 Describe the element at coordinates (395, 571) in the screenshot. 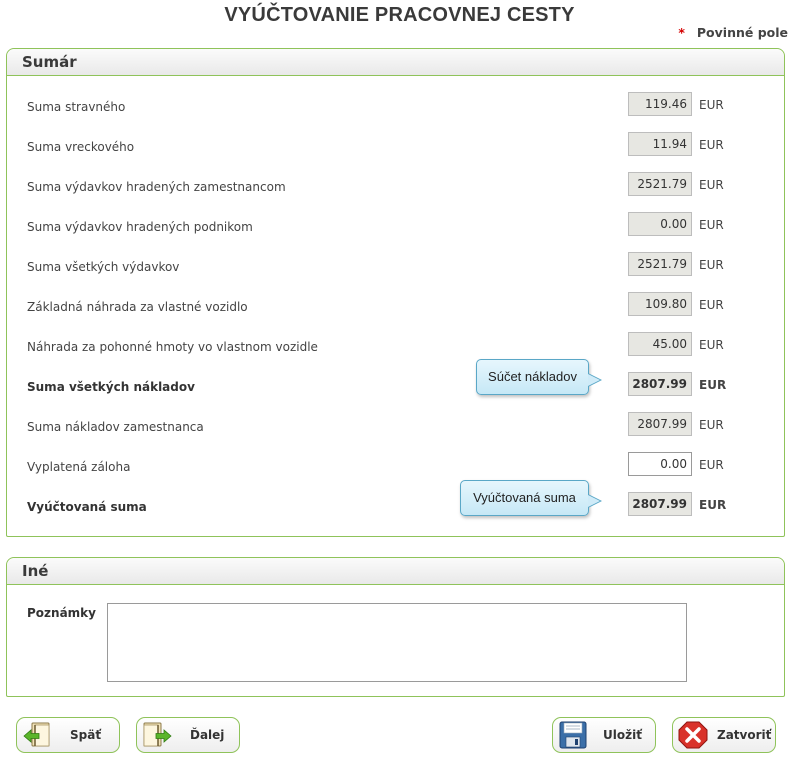

I see `other-panel-title: Iné` at that location.